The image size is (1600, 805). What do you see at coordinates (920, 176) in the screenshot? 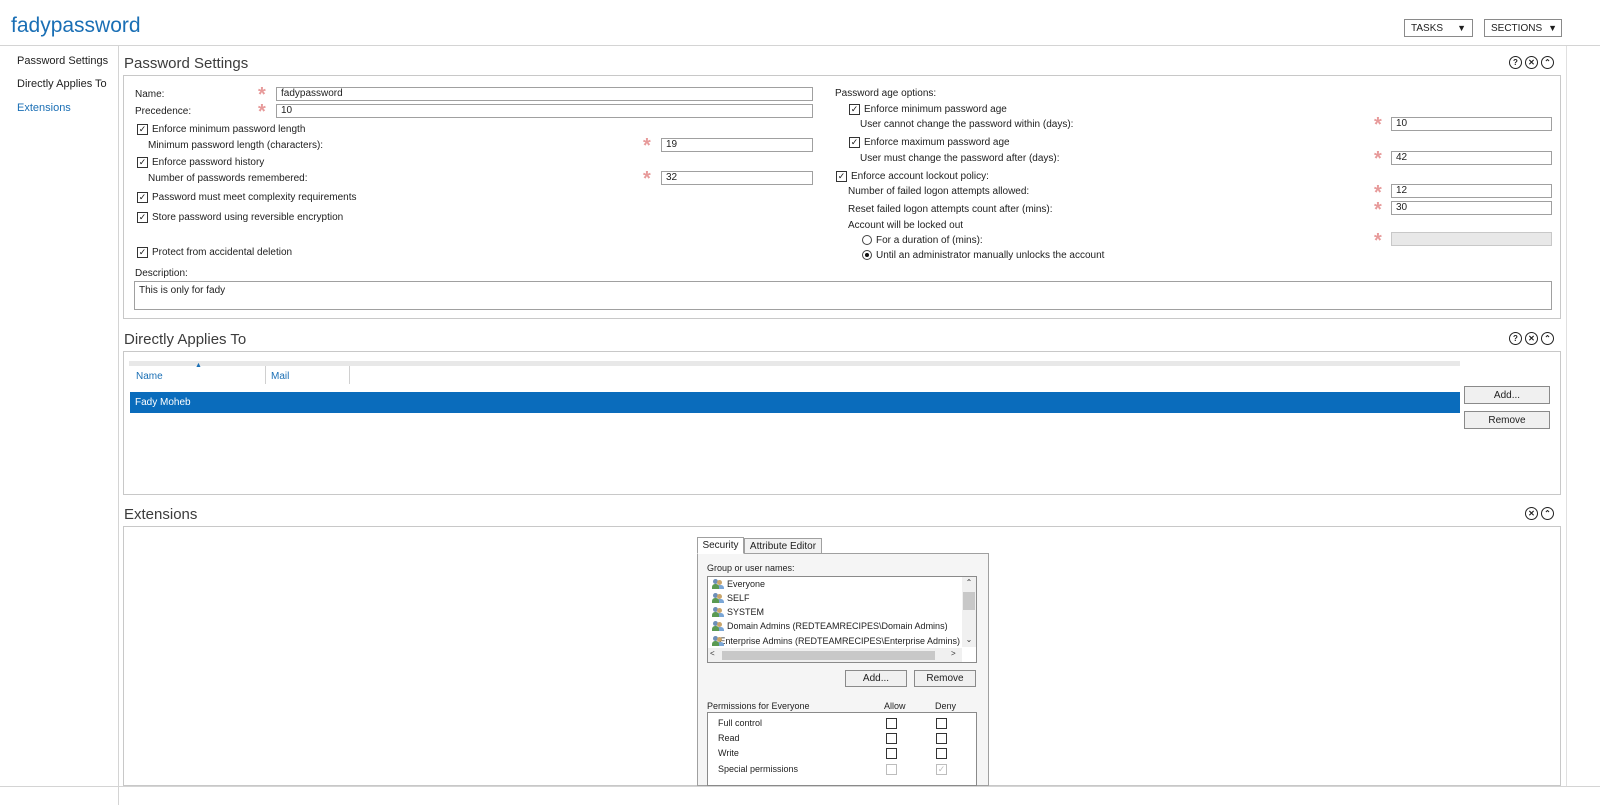
I see `lockout-policy-label: Enforce account lockout policy:` at bounding box center [920, 176].